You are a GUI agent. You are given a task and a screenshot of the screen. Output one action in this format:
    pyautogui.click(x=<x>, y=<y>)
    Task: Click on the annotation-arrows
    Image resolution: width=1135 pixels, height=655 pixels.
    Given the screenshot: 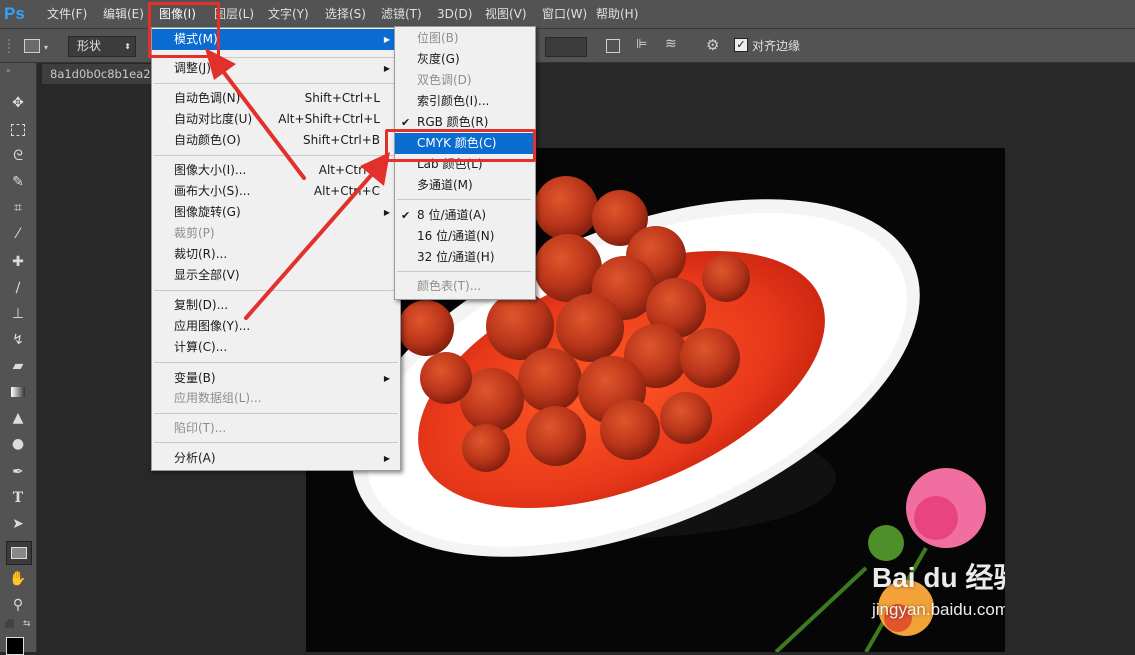 What is the action you would take?
    pyautogui.click(x=297, y=184)
    